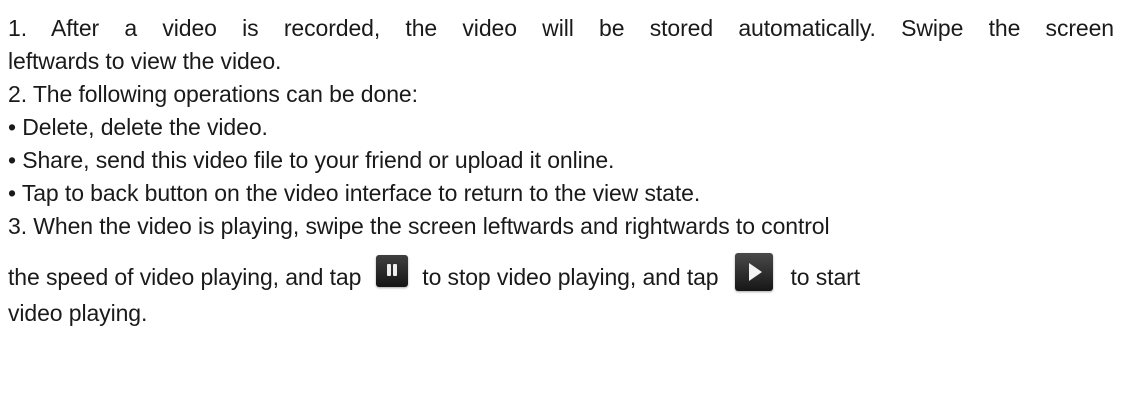  What do you see at coordinates (753, 272) in the screenshot?
I see `play-icon` at bounding box center [753, 272].